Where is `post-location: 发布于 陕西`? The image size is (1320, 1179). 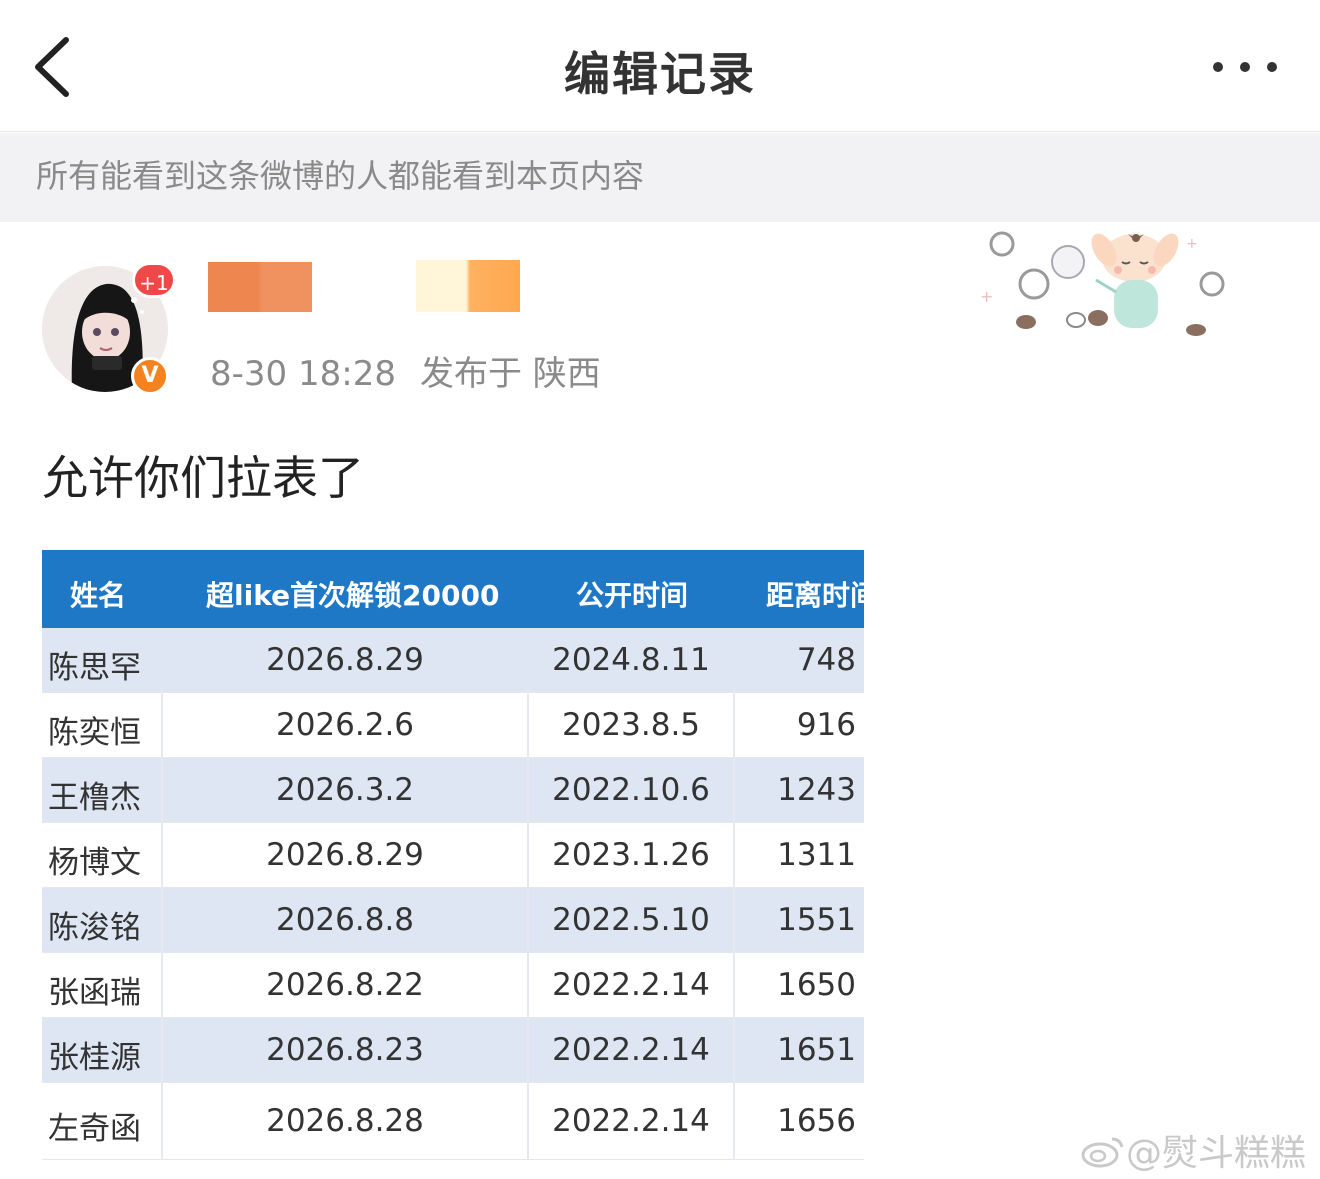
post-location: 发布于 陕西 is located at coordinates (510, 374).